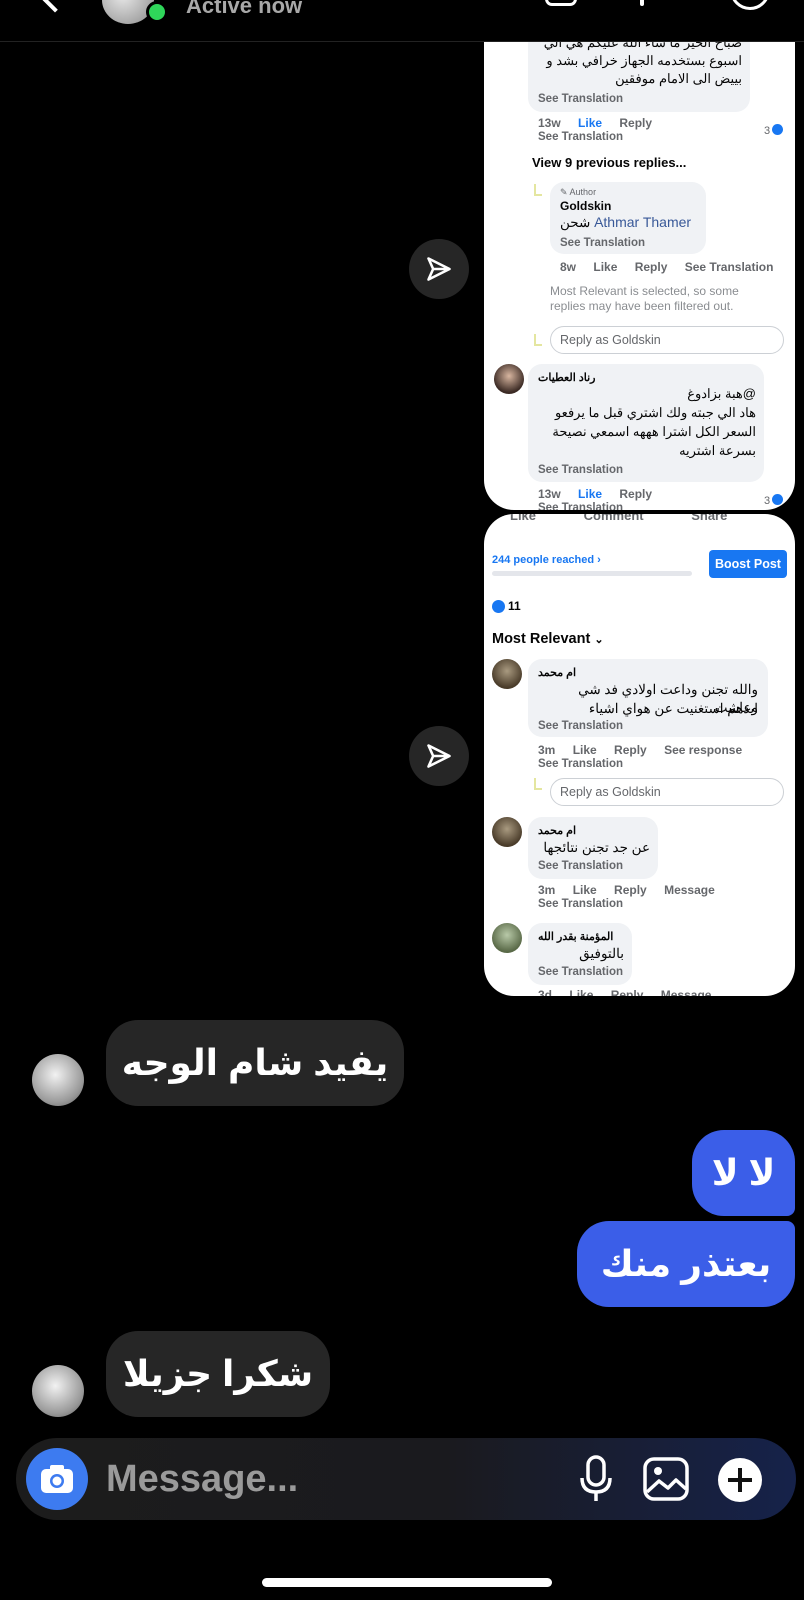  What do you see at coordinates (721, 393) in the screenshot?
I see `comment-line: @هبة بزادوغ` at bounding box center [721, 393].